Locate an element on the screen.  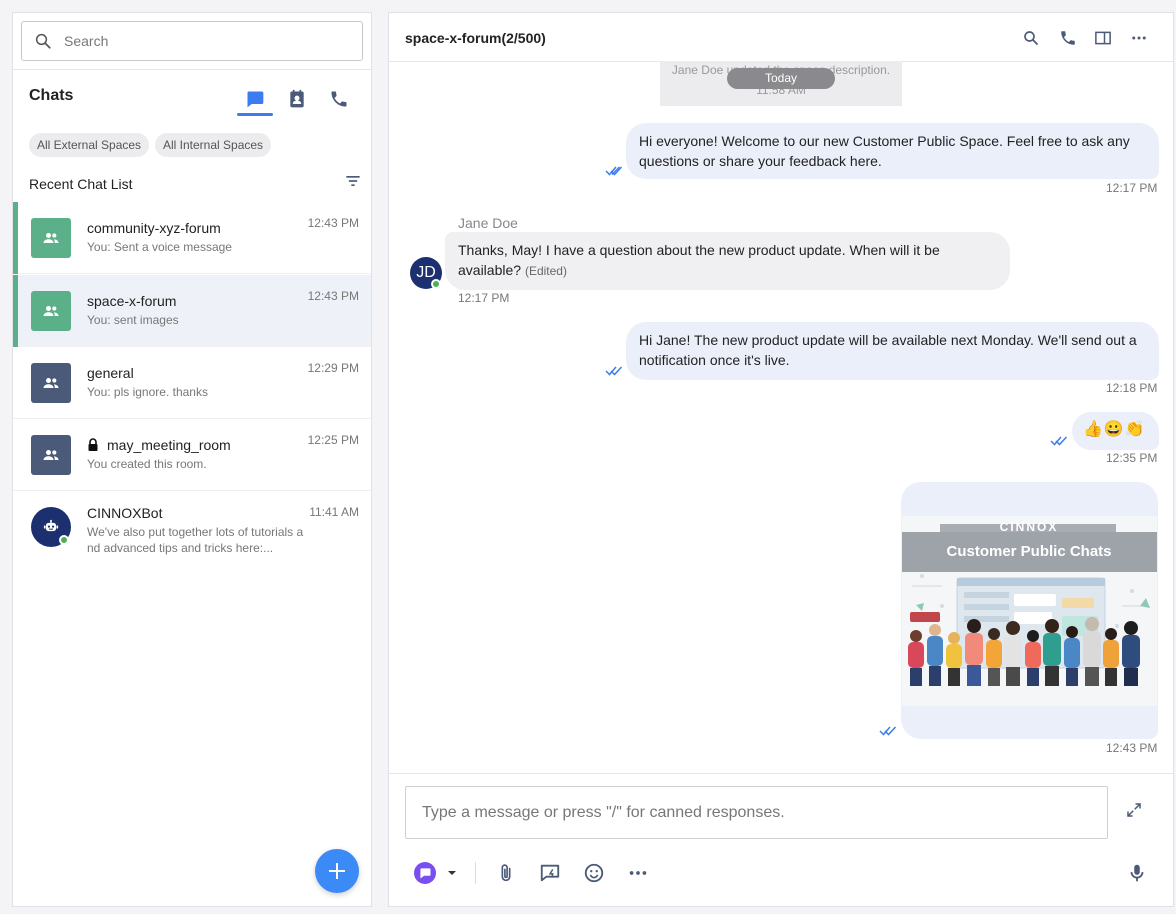
chat-time: 12:29 PM is located at coordinates (333, 368).